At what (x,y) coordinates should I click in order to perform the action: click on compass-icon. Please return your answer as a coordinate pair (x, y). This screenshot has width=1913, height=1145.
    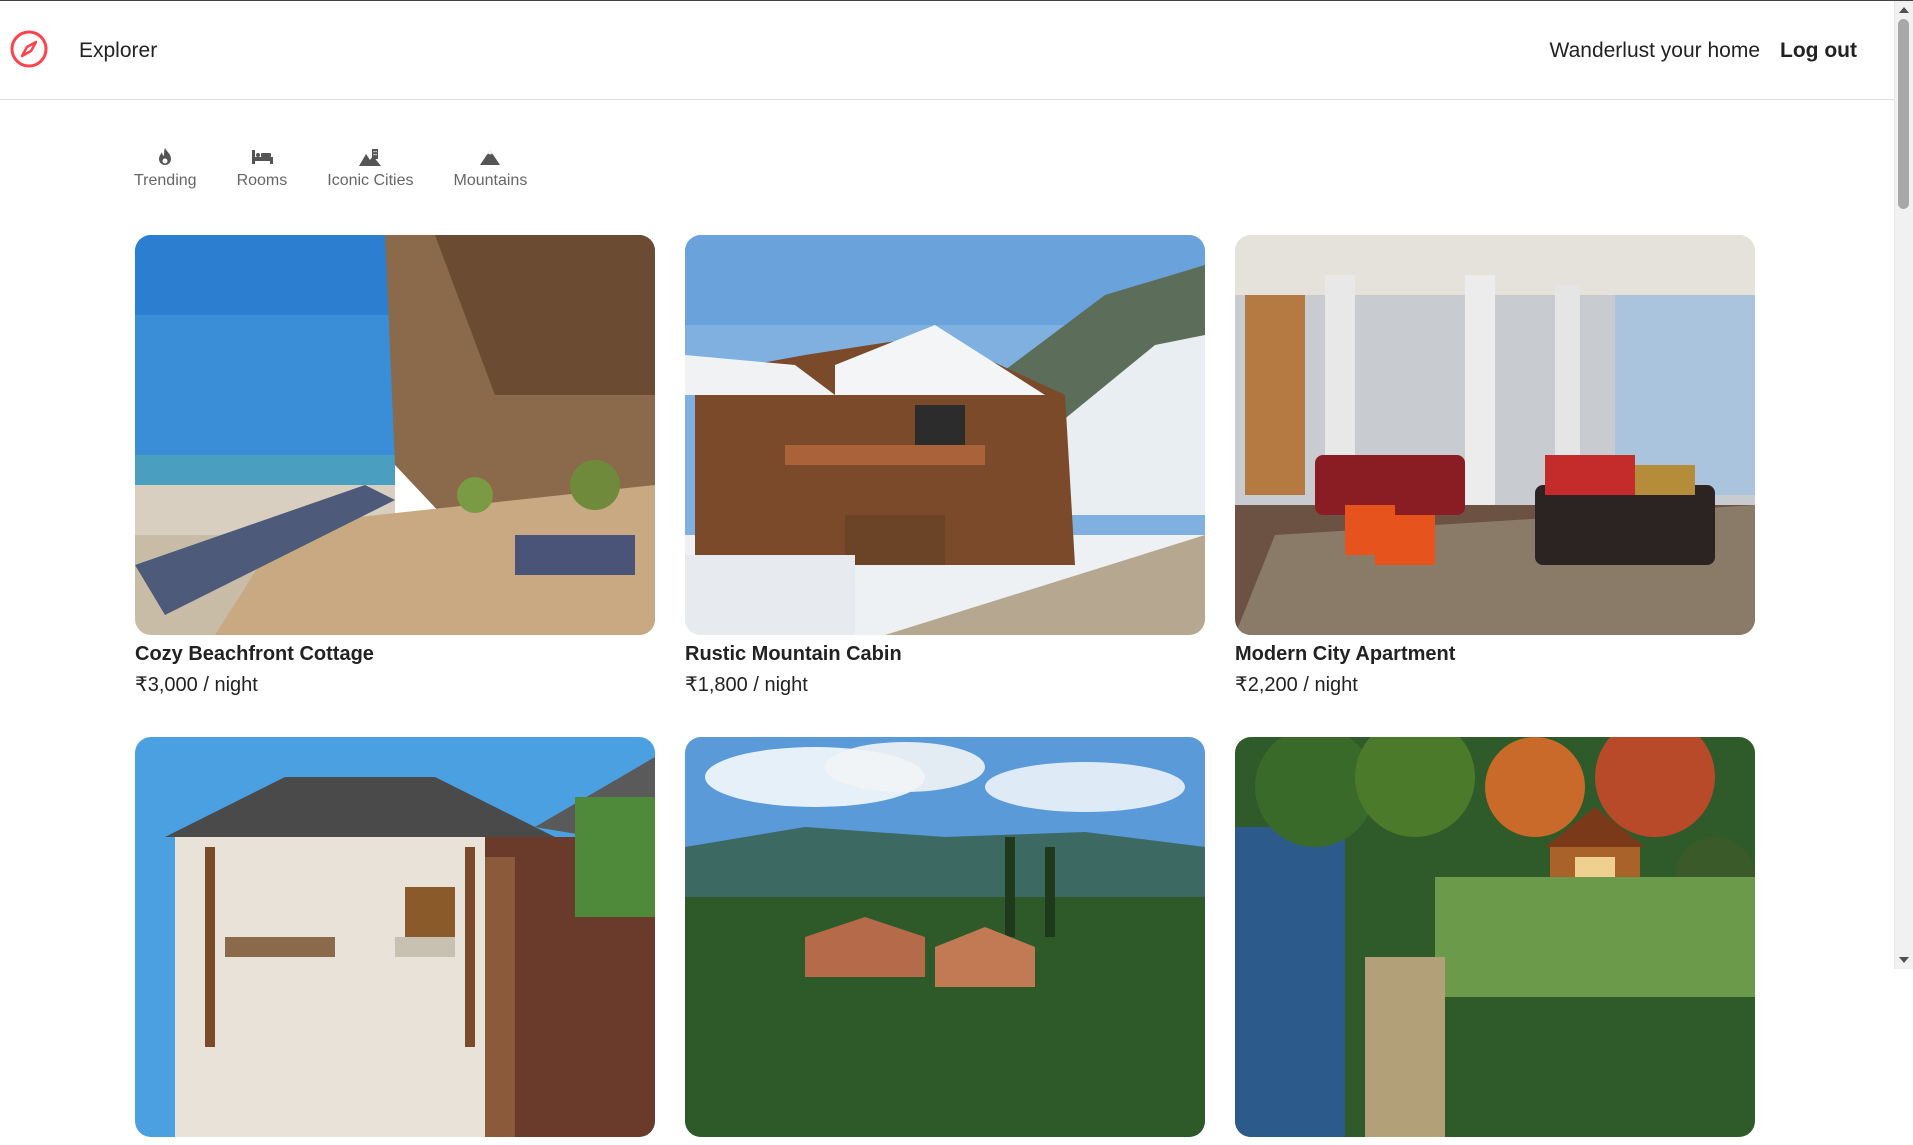
    Looking at the image, I should click on (29, 49).